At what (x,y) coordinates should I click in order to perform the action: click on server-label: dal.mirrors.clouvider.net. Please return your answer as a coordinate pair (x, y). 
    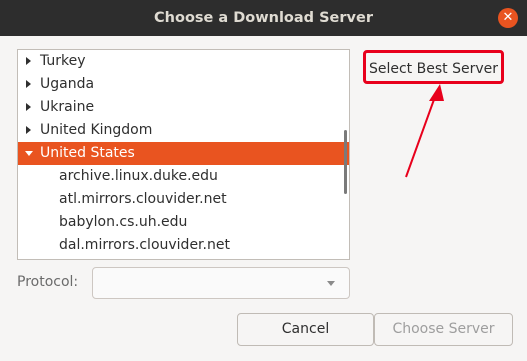
    Looking at the image, I should click on (144, 245).